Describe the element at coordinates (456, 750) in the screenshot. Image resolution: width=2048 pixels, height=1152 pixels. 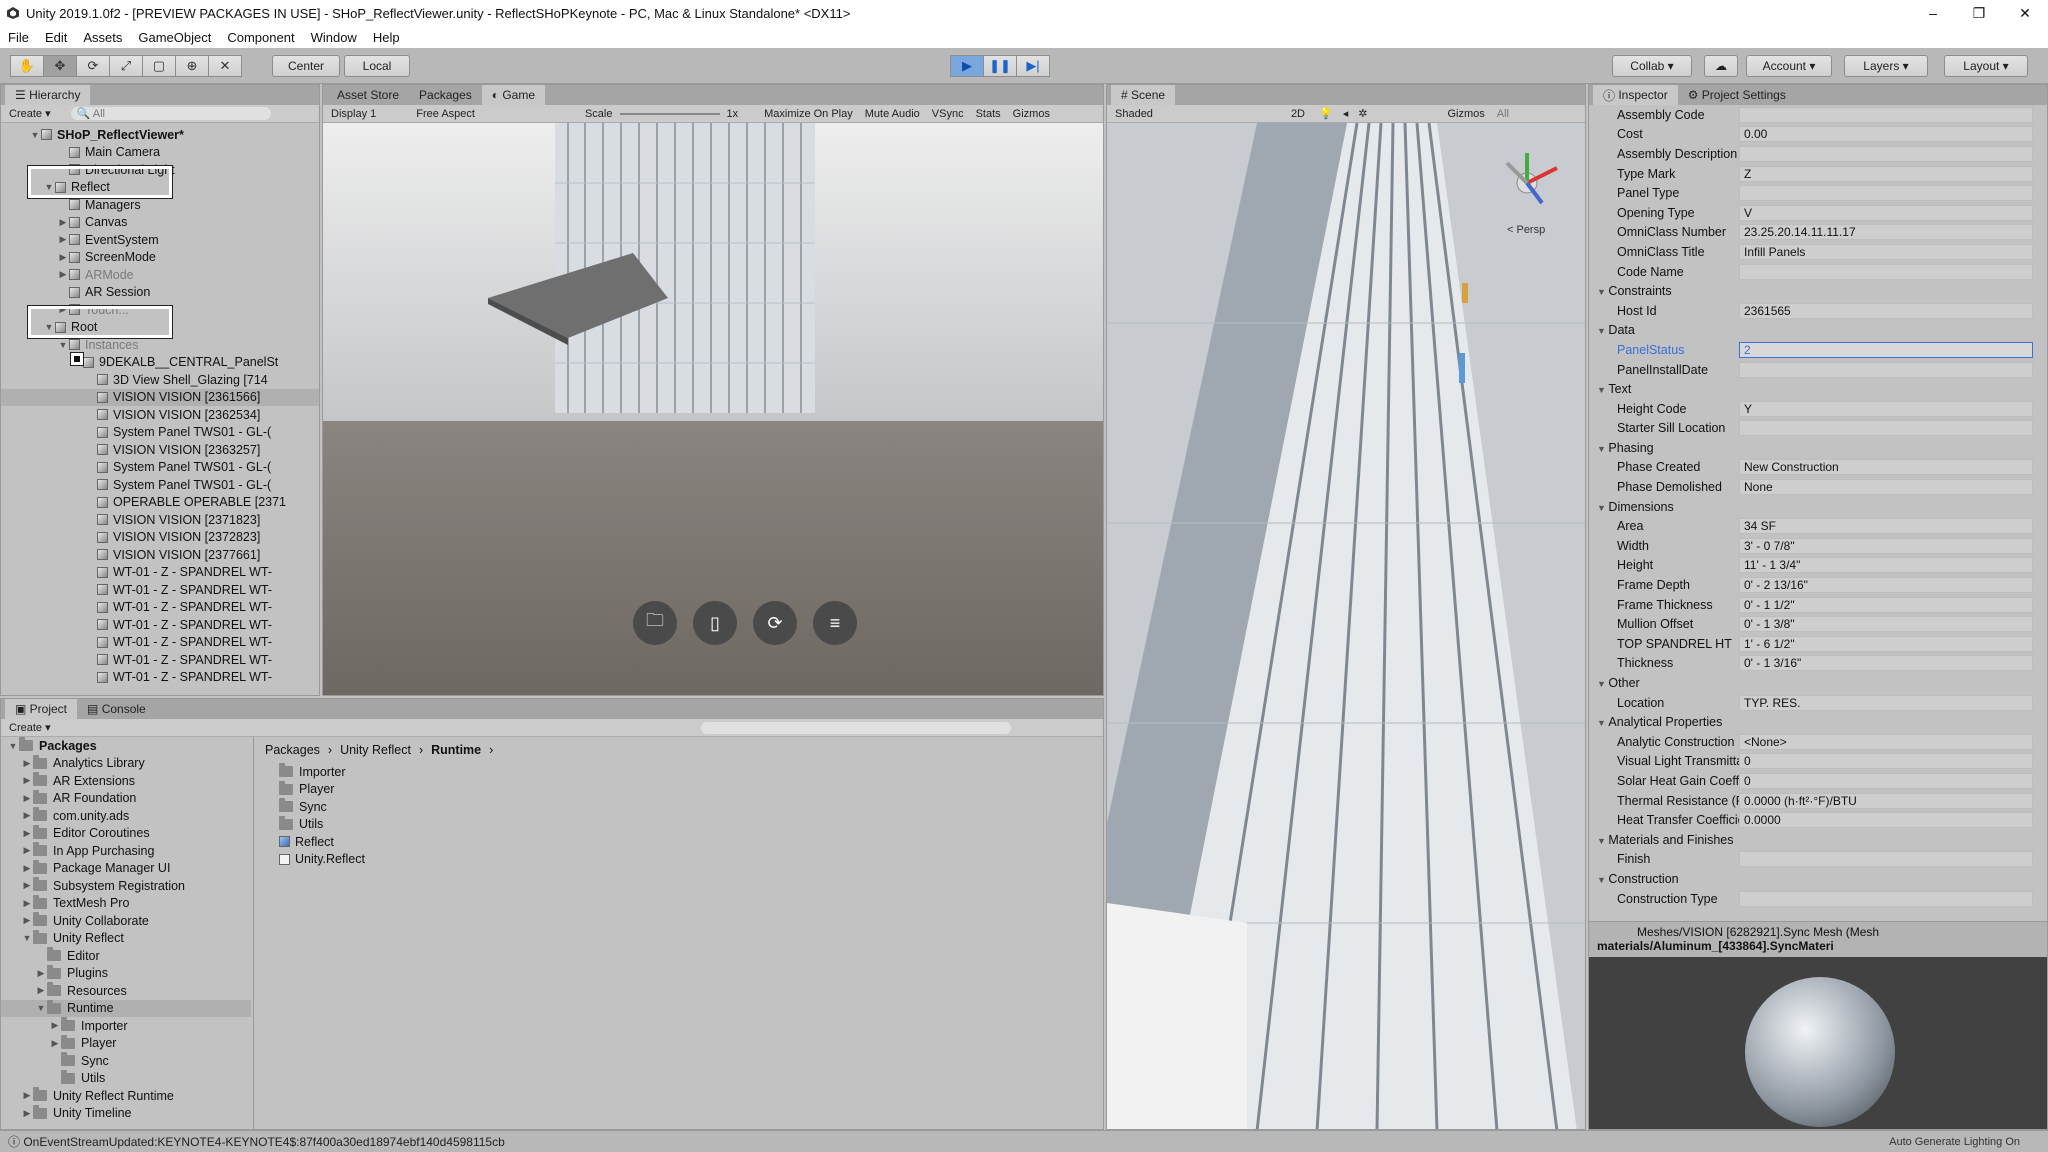
I see `breadcrumb-runtime: Runtime` at that location.